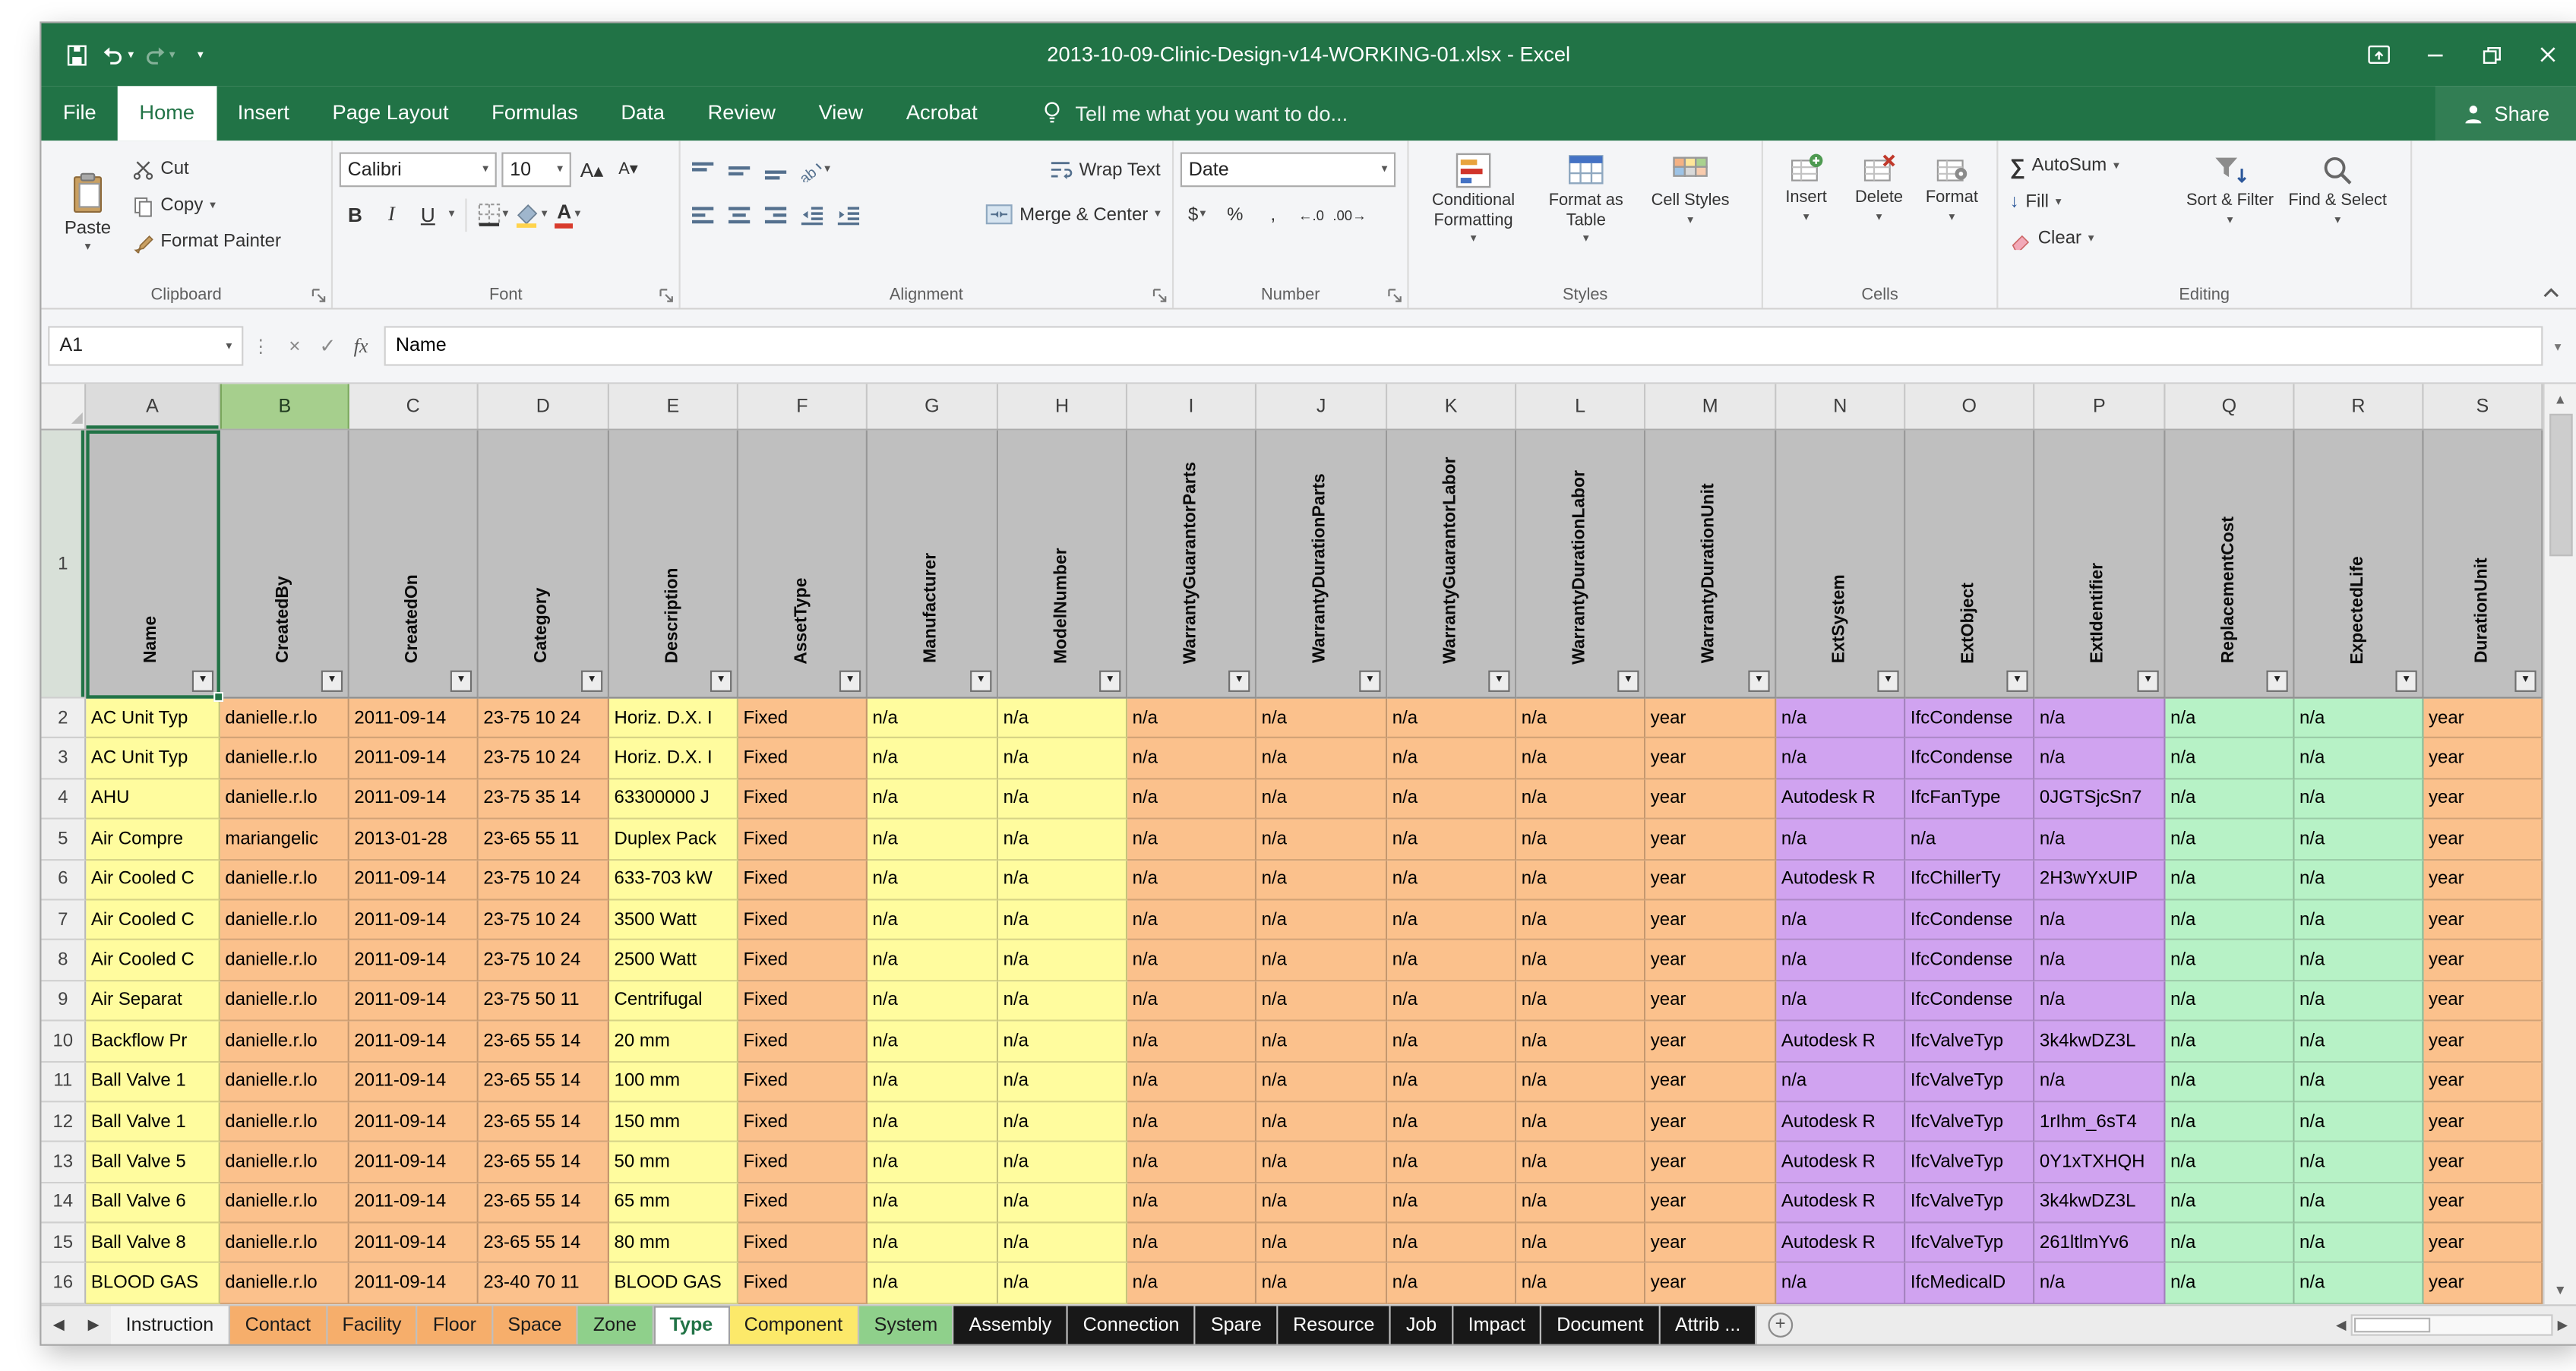 Image resolution: width=2576 pixels, height=1371 pixels. What do you see at coordinates (2230, 189) in the screenshot?
I see `sort-filter-button: Sort & Filter ▾` at bounding box center [2230, 189].